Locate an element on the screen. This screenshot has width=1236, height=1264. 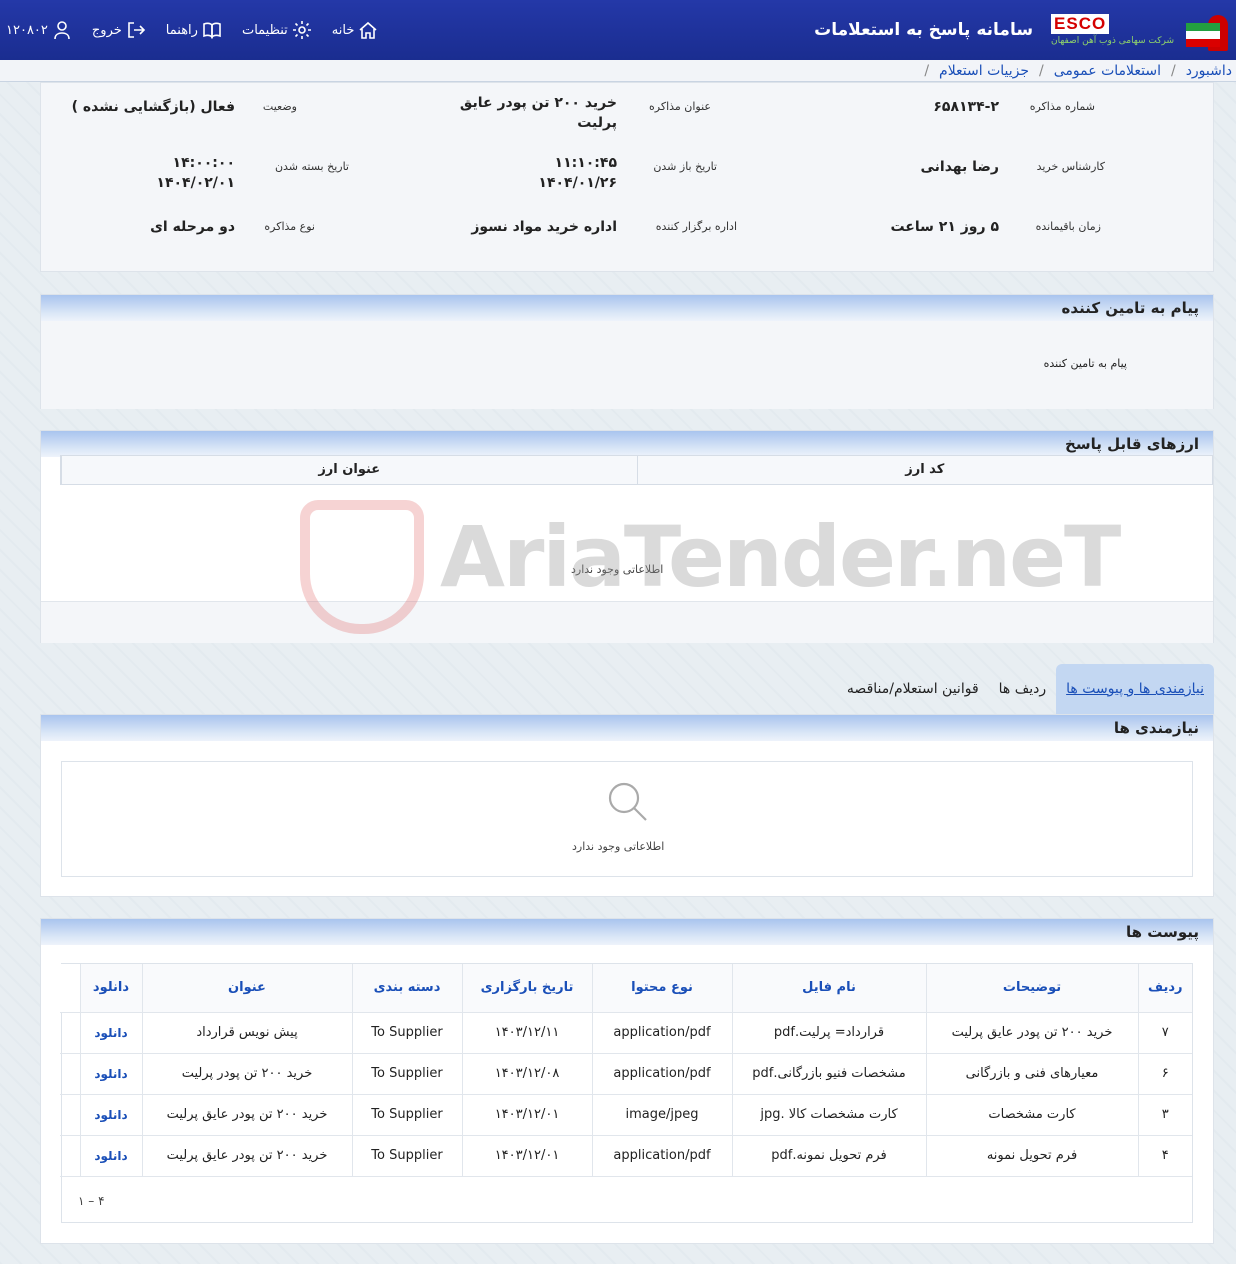
column-header-description: توضیحات is located at coordinates (1031, 988).